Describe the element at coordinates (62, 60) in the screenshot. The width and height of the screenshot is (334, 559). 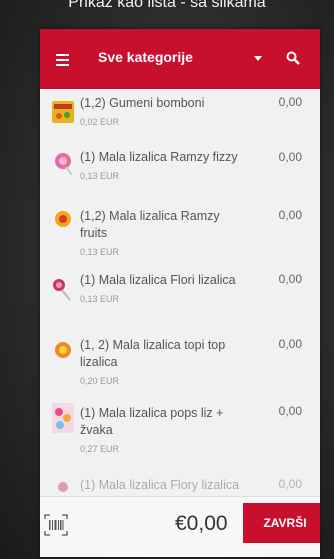
I see `hamburger-menu-icon` at that location.